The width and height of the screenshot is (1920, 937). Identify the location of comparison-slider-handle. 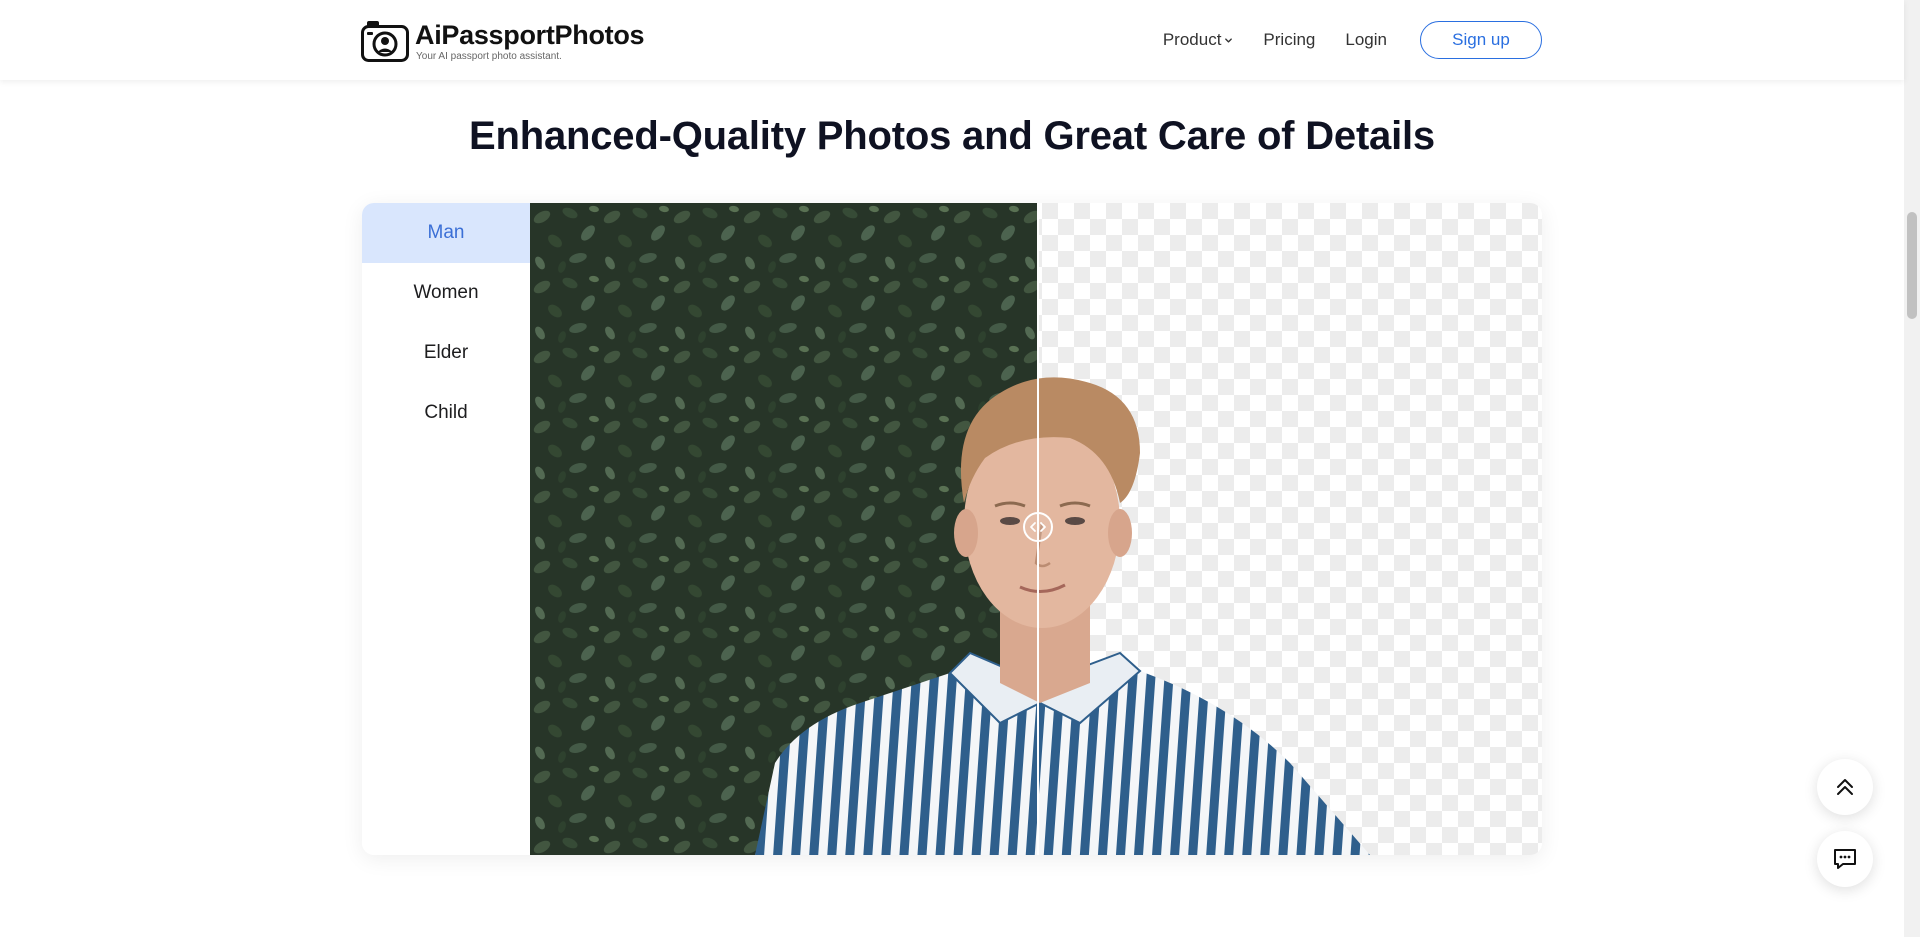
(1038, 527).